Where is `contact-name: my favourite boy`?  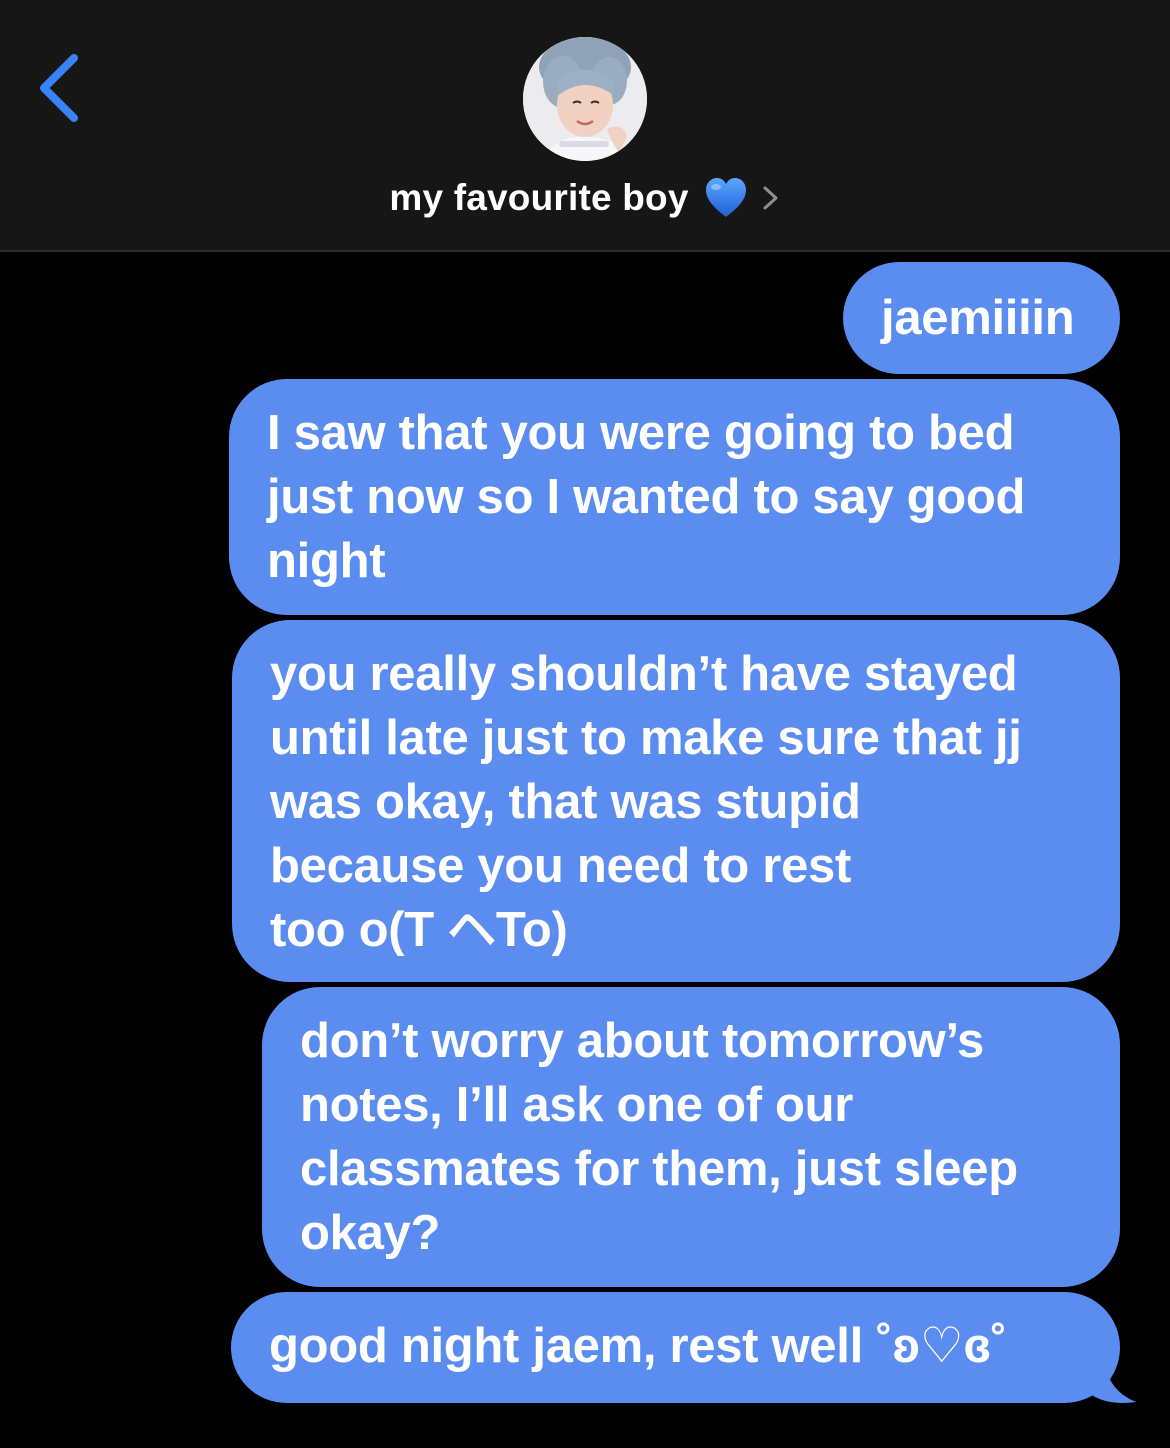 contact-name: my favourite boy is located at coordinates (539, 197).